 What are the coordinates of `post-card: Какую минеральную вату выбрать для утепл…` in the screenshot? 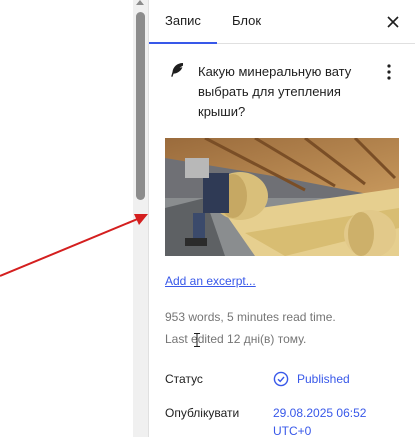 It's located at (287, 93).